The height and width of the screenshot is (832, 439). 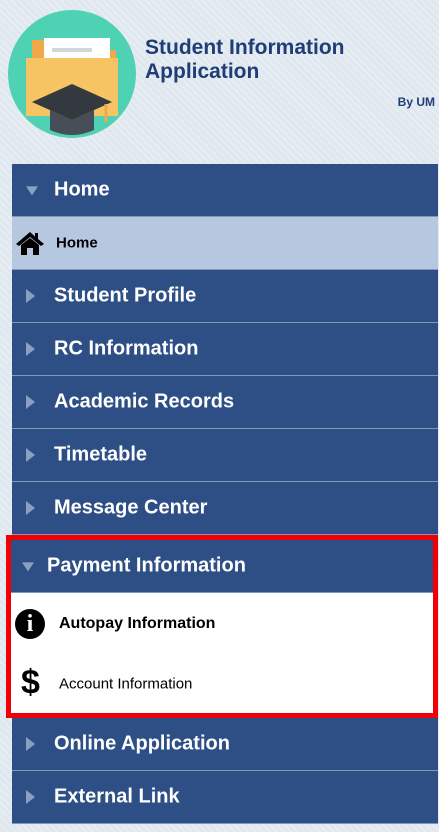 I want to click on menu-item-academic-records: Academic Records, so click(x=225, y=402).